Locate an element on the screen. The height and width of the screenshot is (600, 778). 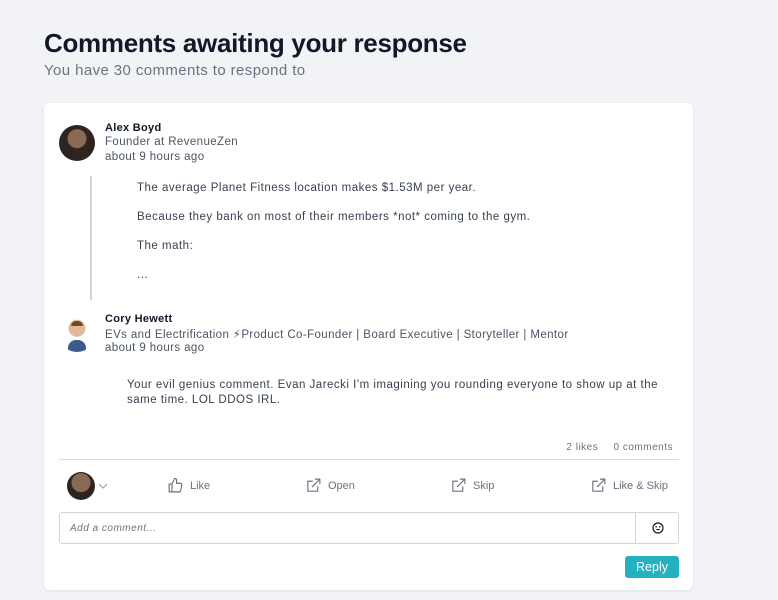
open-button: Open is located at coordinates (330, 485).